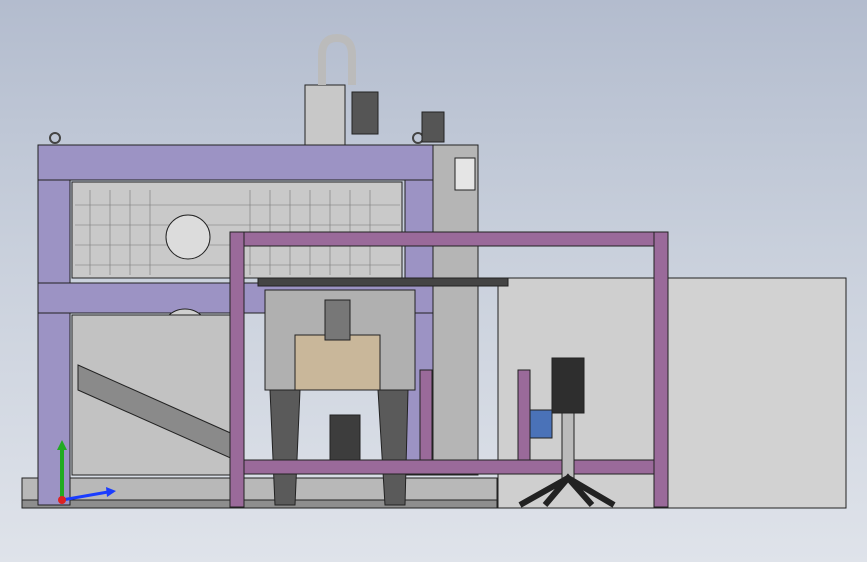 This screenshot has height=562, width=867. I want to click on gripper-shaft, so click(568, 445).